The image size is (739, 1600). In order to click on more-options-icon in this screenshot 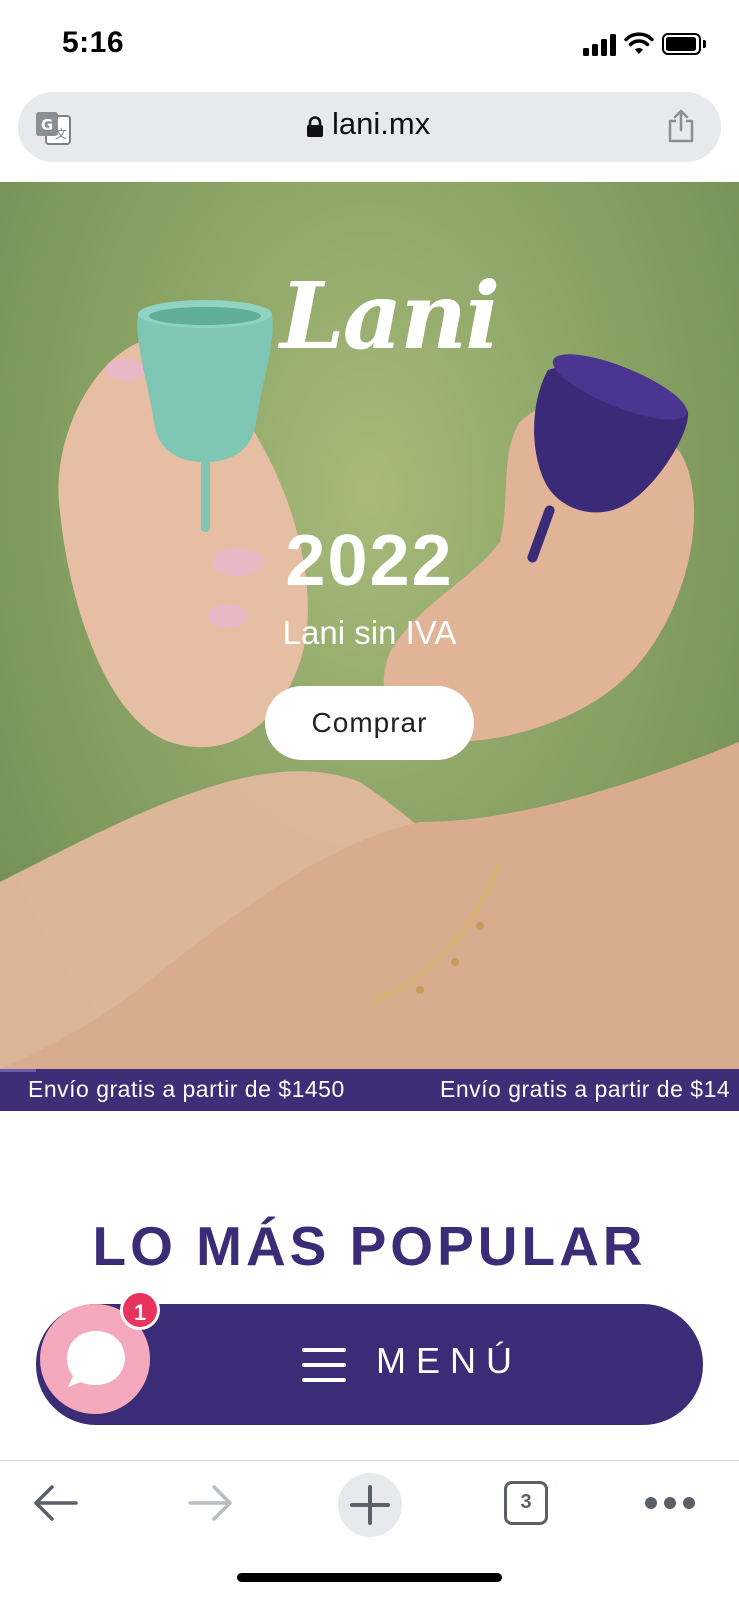, I will do `click(670, 1503)`.